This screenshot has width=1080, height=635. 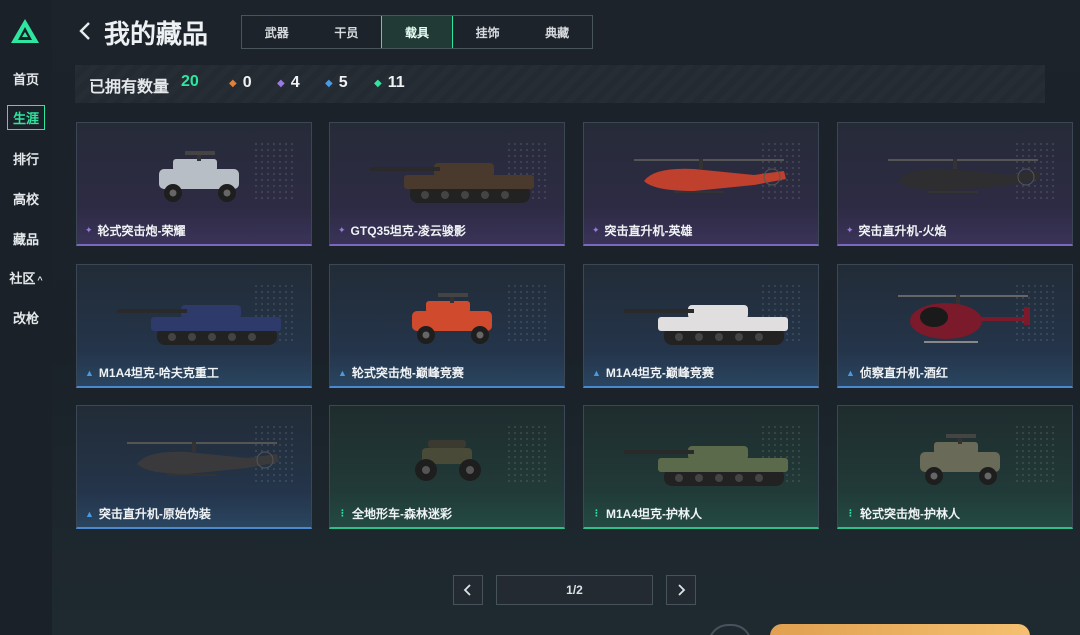 What do you see at coordinates (560, 84) in the screenshot?
I see `ownership-stats-bar: 已拥有数量 20 ◆ 0 ◆ 4 ◆ 5 ◆ 11` at bounding box center [560, 84].